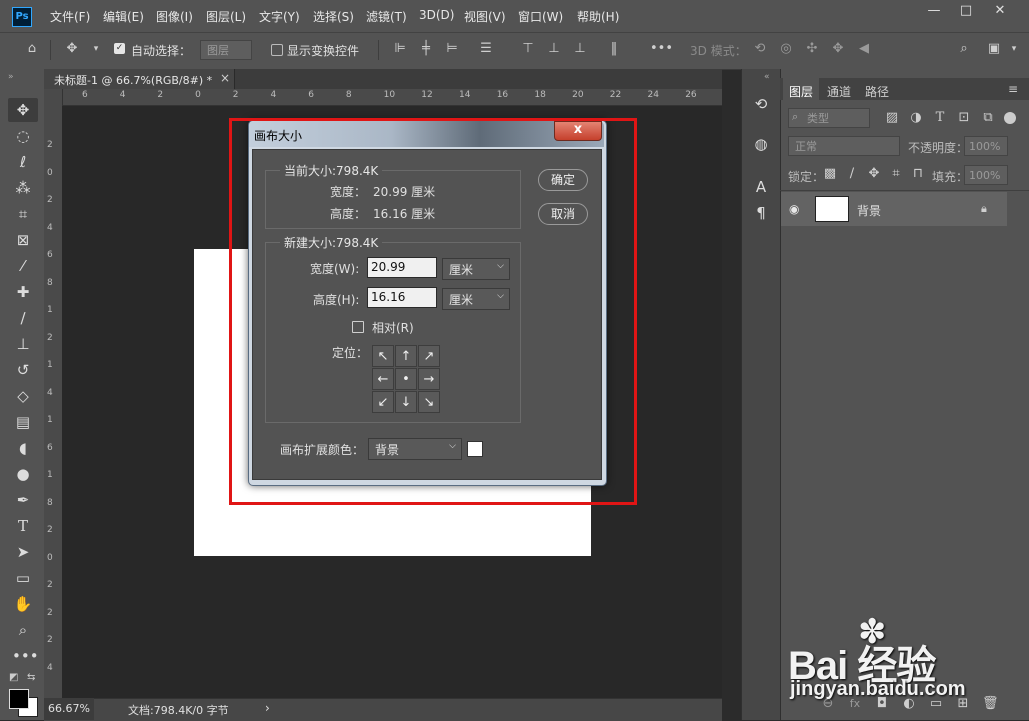  Describe the element at coordinates (877, 91) in the screenshot. I see `tab-paths: 路径` at that location.